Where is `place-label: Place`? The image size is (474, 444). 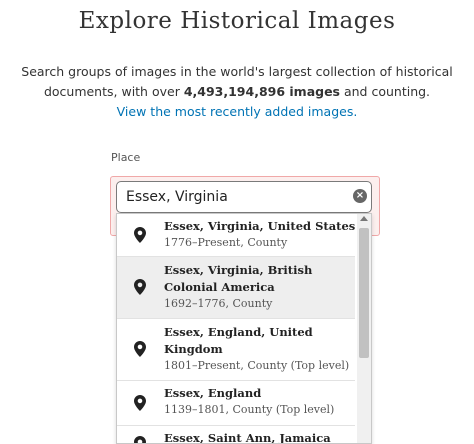 place-label: Place is located at coordinates (126, 157).